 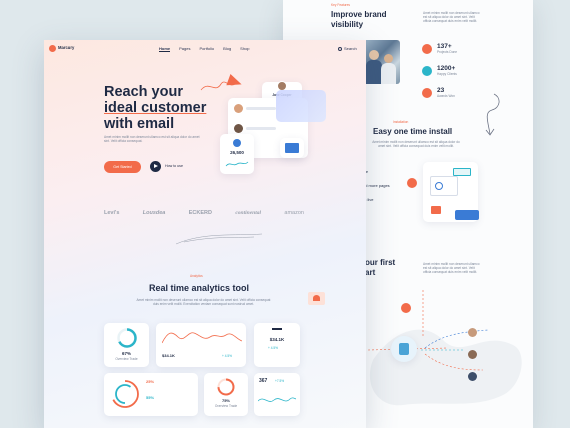 I want to click on logo-lousdea: Lousdea, so click(x=154, y=213).